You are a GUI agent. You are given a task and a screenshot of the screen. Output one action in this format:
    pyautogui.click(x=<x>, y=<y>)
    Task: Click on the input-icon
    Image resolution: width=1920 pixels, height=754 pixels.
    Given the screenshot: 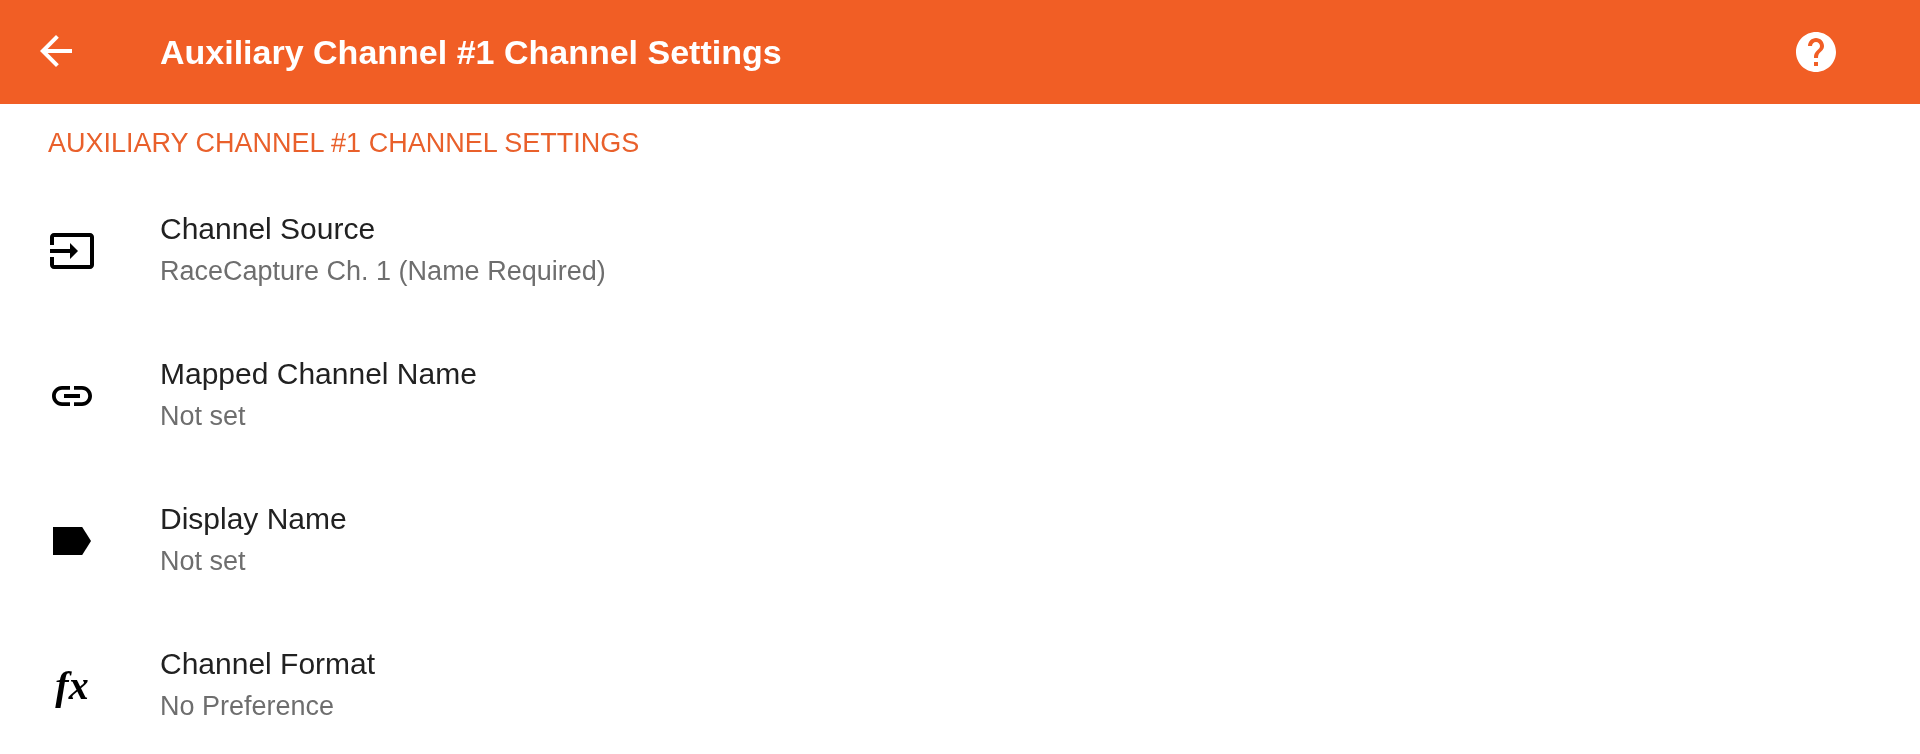 What is the action you would take?
    pyautogui.click(x=72, y=250)
    